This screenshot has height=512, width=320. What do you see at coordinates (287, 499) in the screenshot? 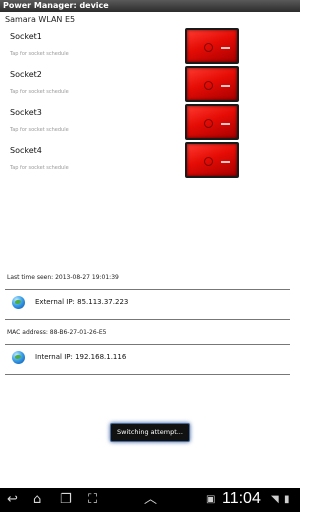
I see `battery-icon: ▮` at bounding box center [287, 499].